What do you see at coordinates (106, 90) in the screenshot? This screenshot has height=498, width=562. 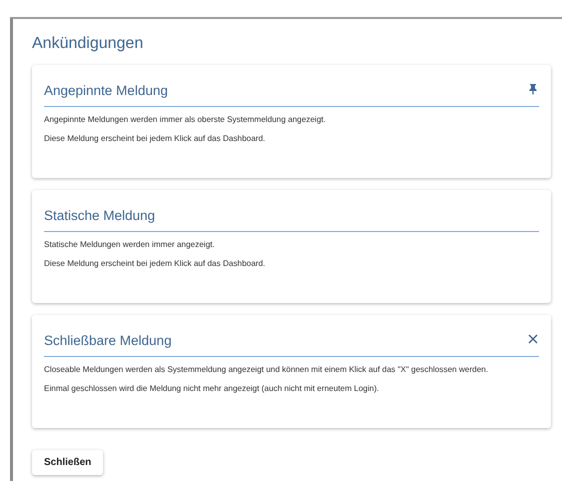 I see `card-title: Angepinnte Meldung` at bounding box center [106, 90].